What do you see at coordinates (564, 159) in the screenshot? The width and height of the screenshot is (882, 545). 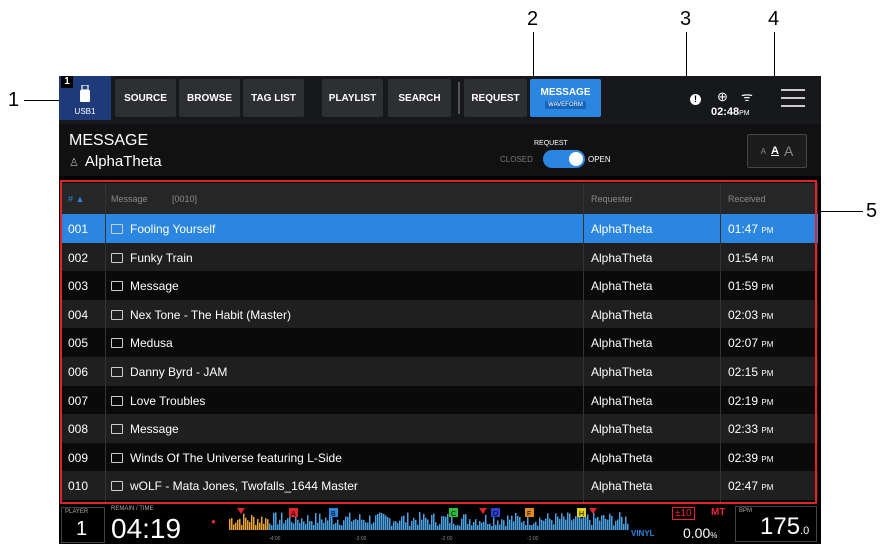 I see `request-toggle` at bounding box center [564, 159].